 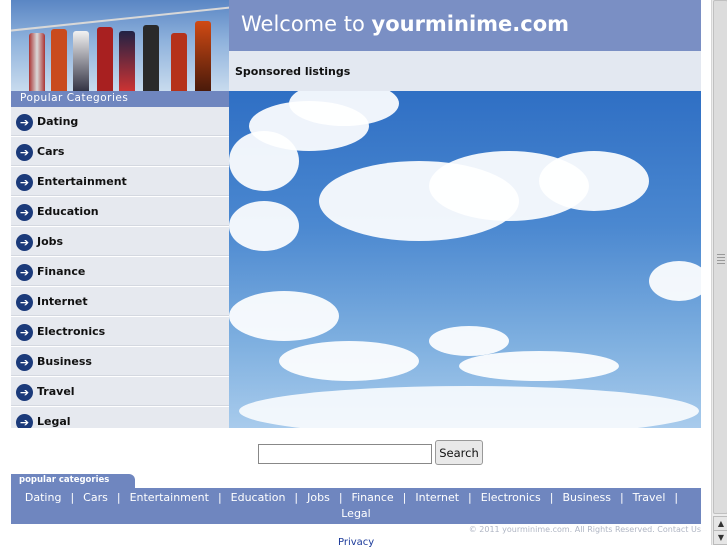 What do you see at coordinates (169, 497) in the screenshot?
I see `footer-link: Entertainment` at bounding box center [169, 497].